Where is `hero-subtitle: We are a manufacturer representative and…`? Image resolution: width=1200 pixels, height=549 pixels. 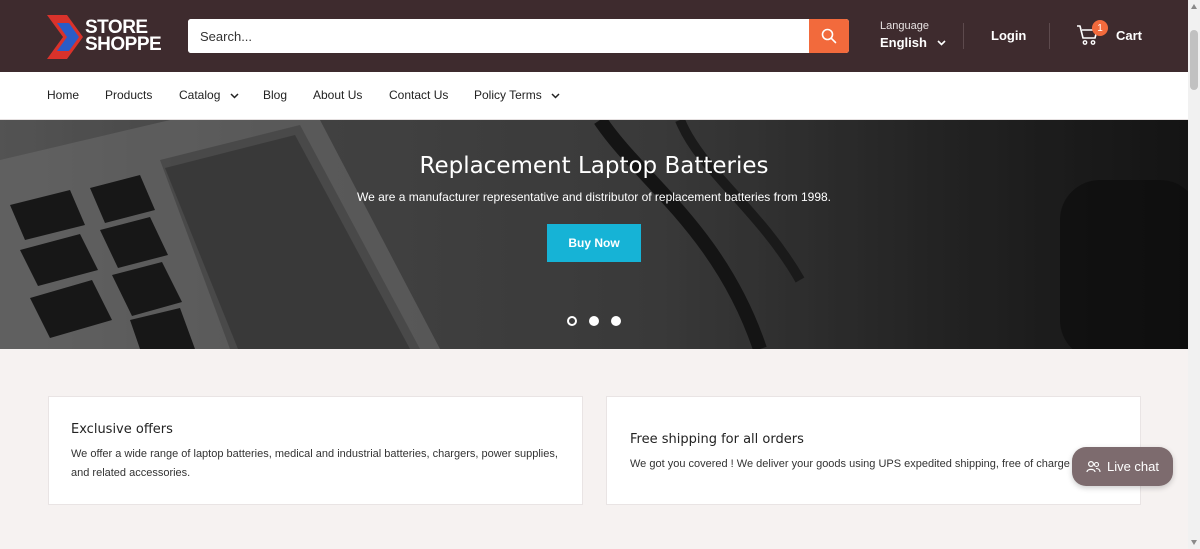 hero-subtitle: We are a manufacturer representative and… is located at coordinates (594, 197).